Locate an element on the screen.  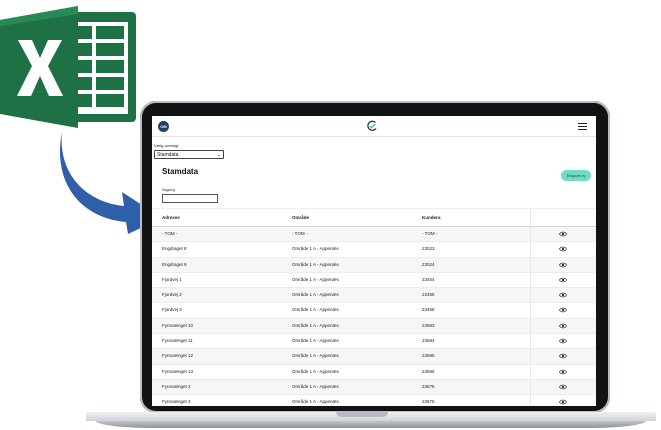
customer-number-cell: 23684 is located at coordinates (428, 341).